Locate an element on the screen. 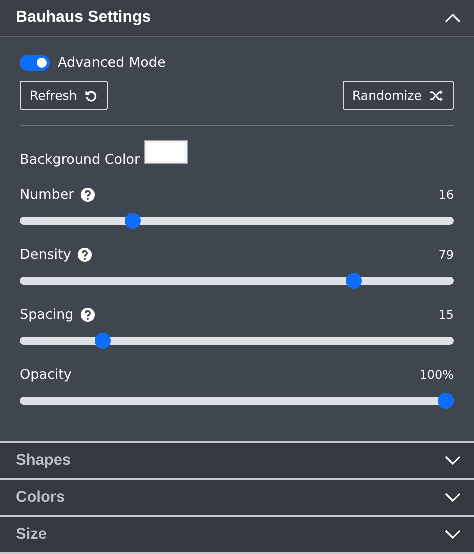 The image size is (474, 554). panel-title: Bauhaus Settings is located at coordinates (84, 18).